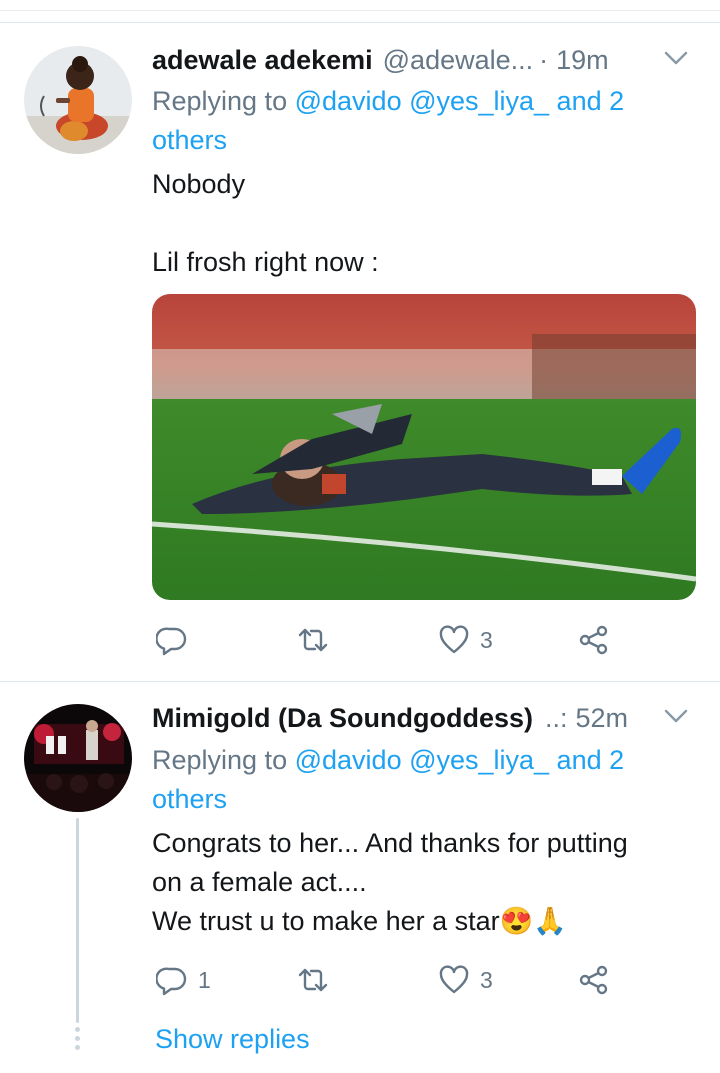 This screenshot has width=720, height=1073. Describe the element at coordinates (232, 1039) in the screenshot. I see `show-replies-link: Show replies` at that location.